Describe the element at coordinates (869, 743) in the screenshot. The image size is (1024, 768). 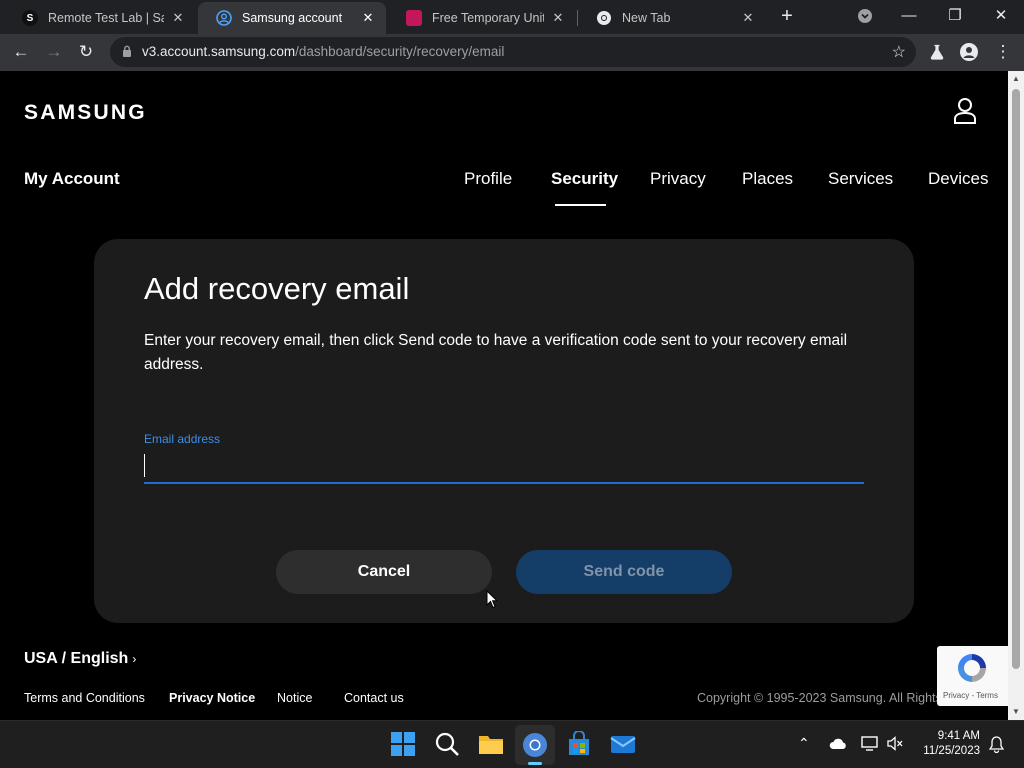
I see `network-display-icon` at that location.